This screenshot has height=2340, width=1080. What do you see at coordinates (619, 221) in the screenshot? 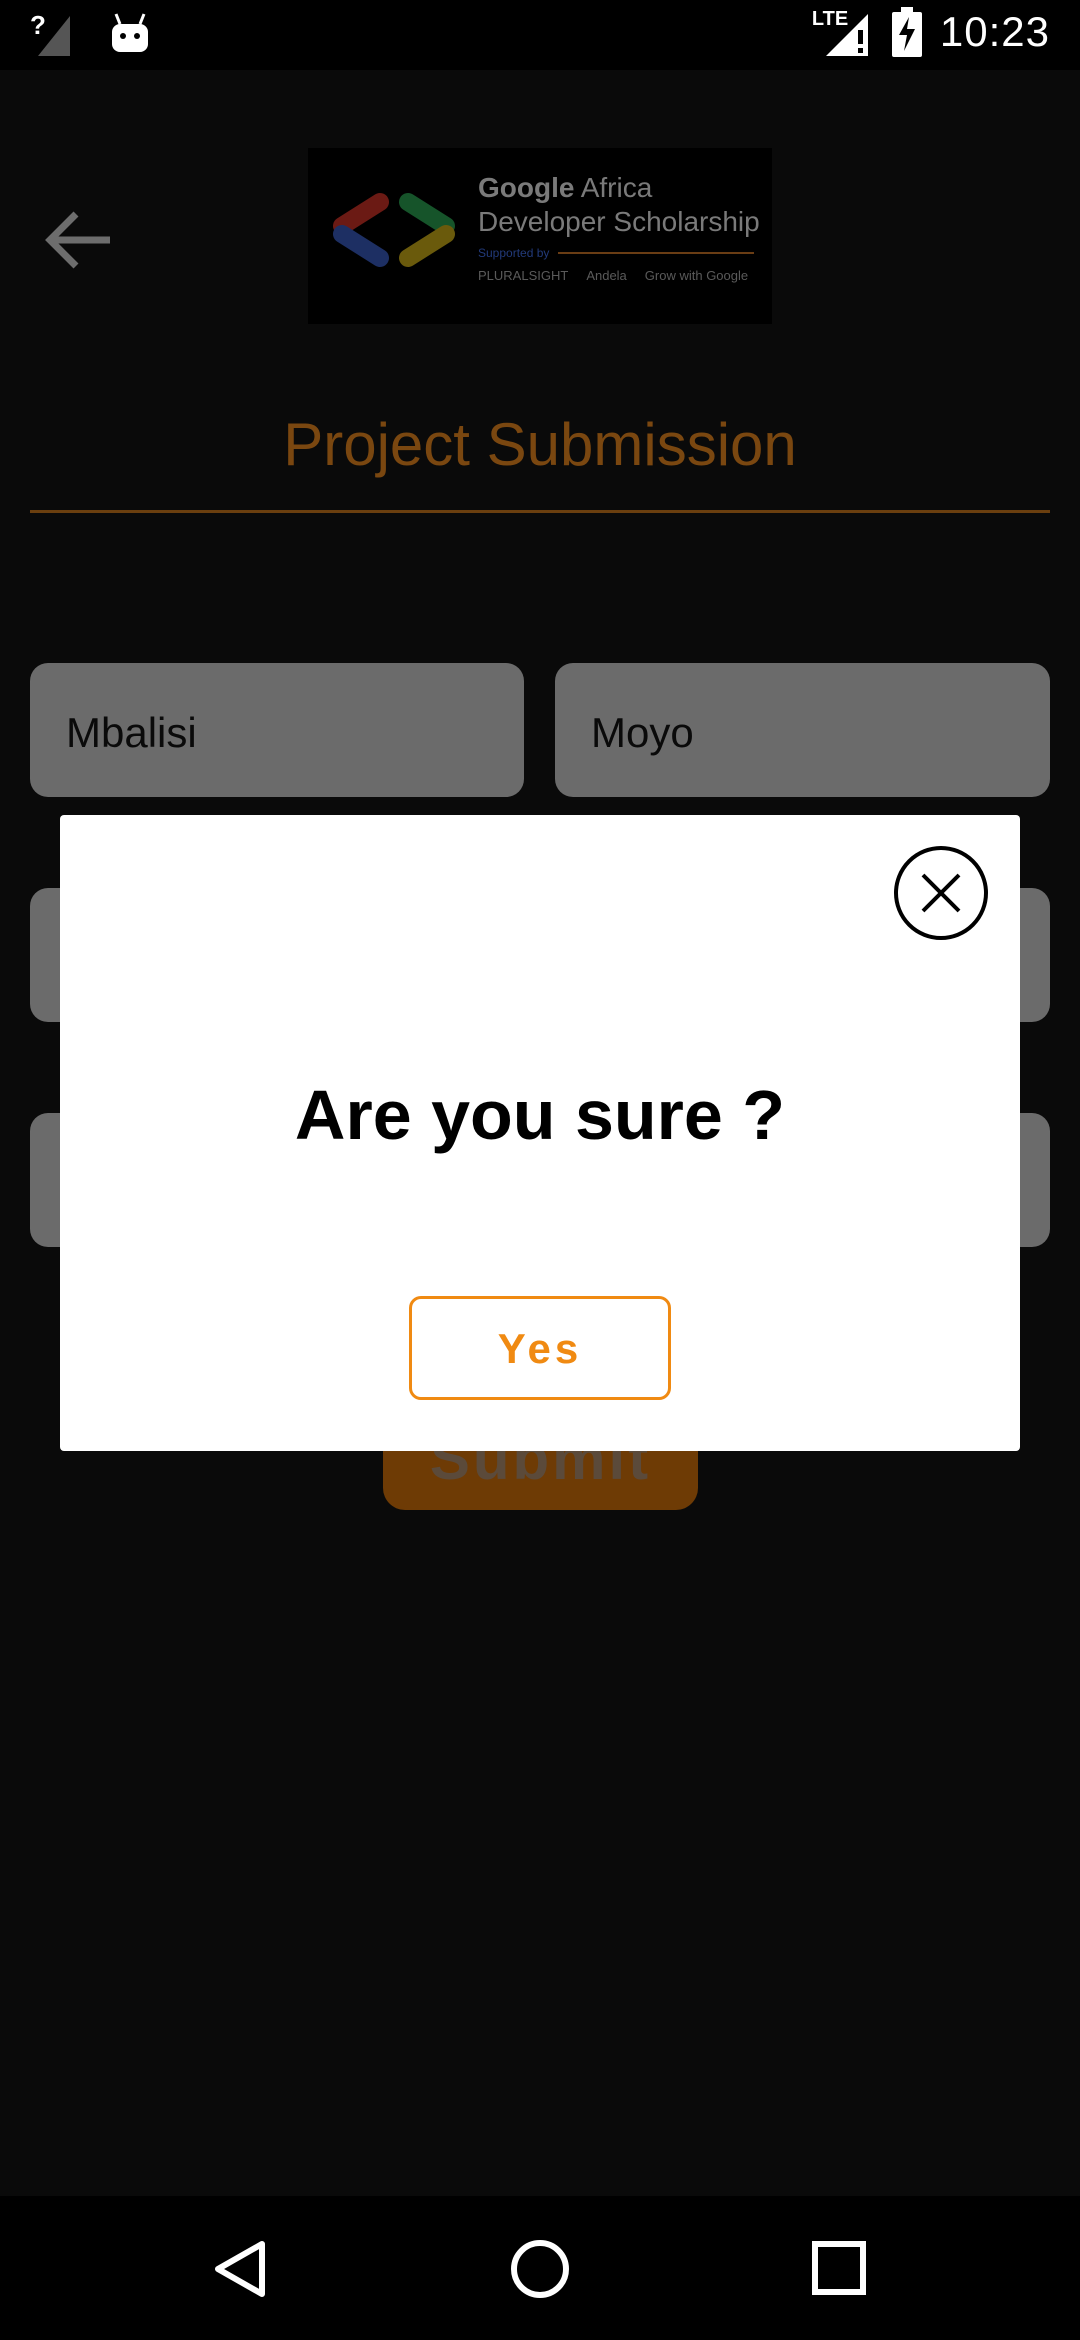
I see `banner-title-line2: Developer Scholarship` at bounding box center [619, 221].